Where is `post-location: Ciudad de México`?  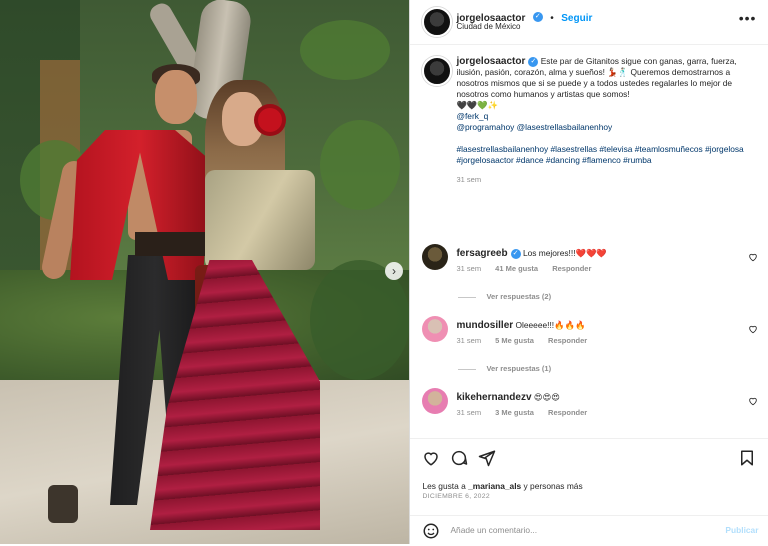 post-location: Ciudad de México is located at coordinates (488, 26).